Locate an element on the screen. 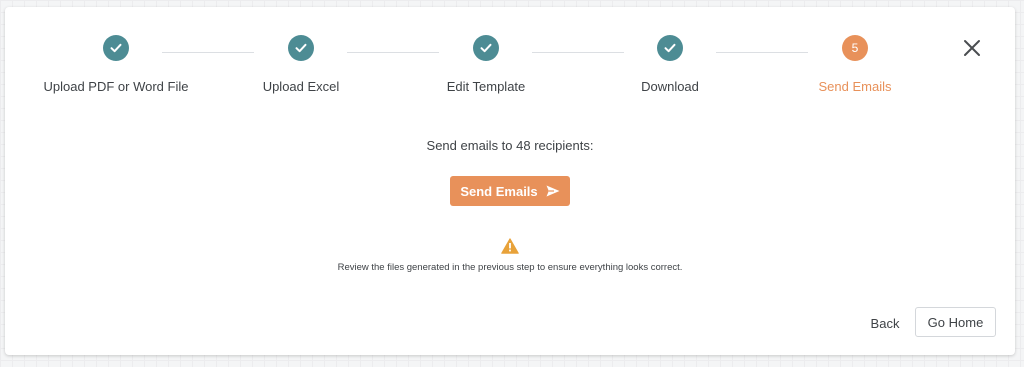  step-2-check-circle is located at coordinates (301, 48).